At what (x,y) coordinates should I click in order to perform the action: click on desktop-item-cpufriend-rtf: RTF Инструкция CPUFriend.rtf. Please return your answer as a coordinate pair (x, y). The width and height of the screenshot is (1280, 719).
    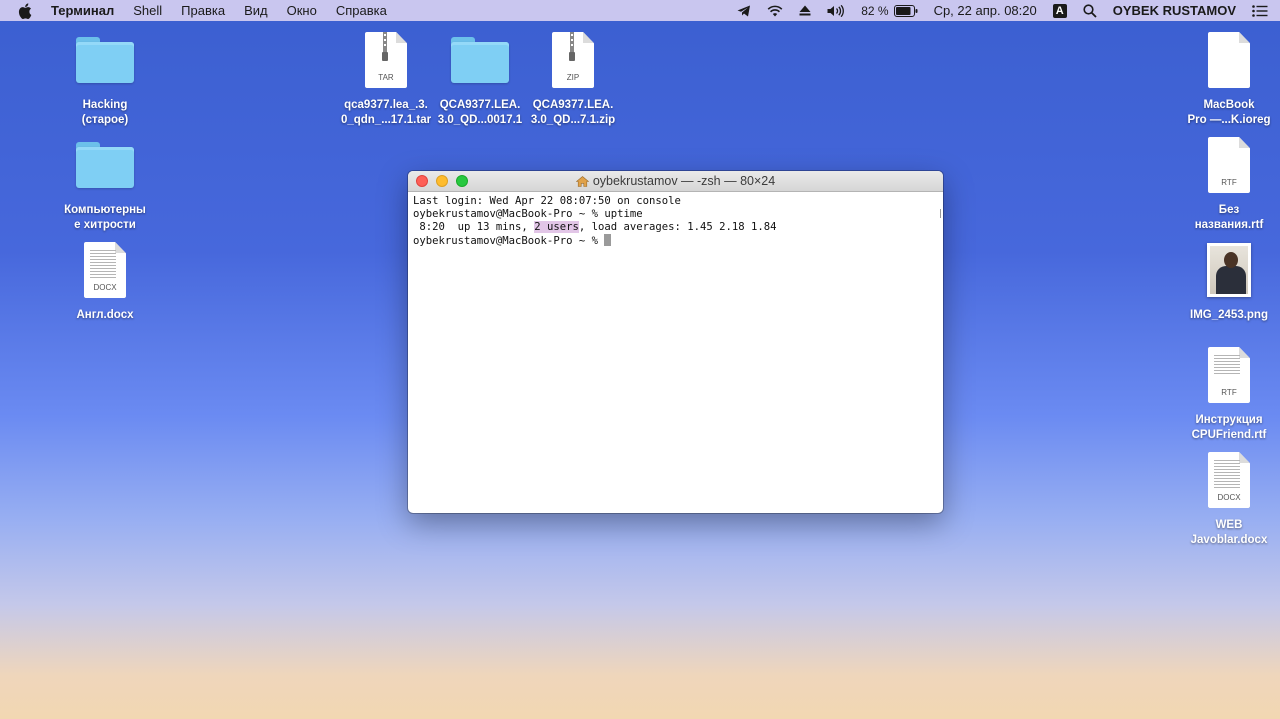
    Looking at the image, I should click on (1229, 393).